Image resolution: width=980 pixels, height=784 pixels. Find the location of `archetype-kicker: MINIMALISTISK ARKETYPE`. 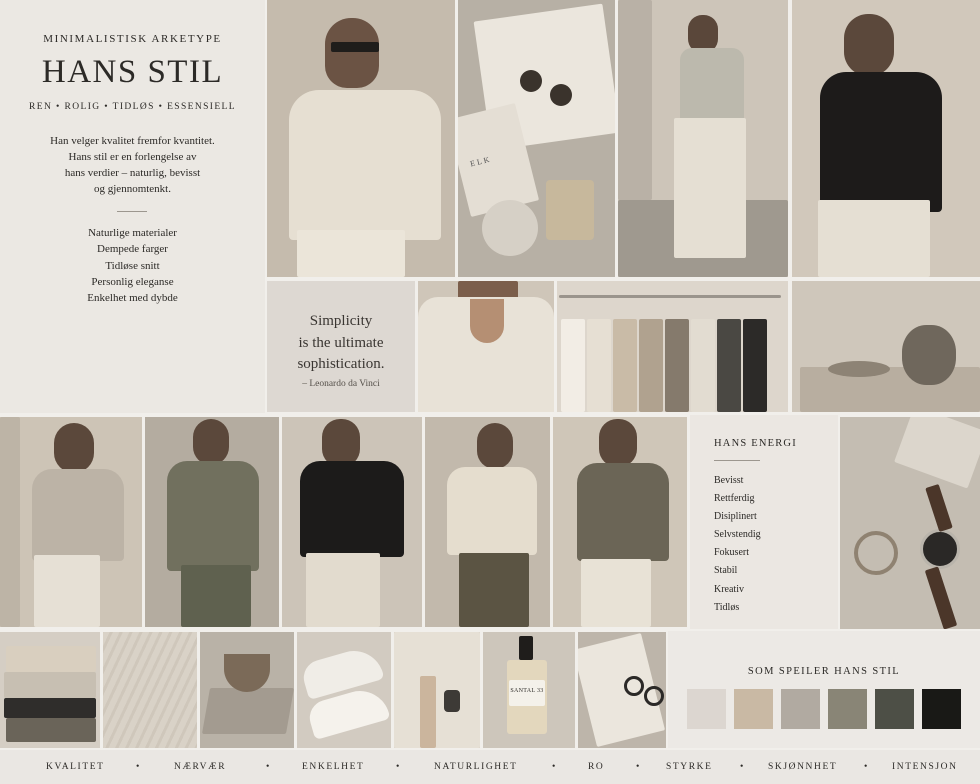

archetype-kicker: MINIMALISTISK ARKETYPE is located at coordinates (132, 39).